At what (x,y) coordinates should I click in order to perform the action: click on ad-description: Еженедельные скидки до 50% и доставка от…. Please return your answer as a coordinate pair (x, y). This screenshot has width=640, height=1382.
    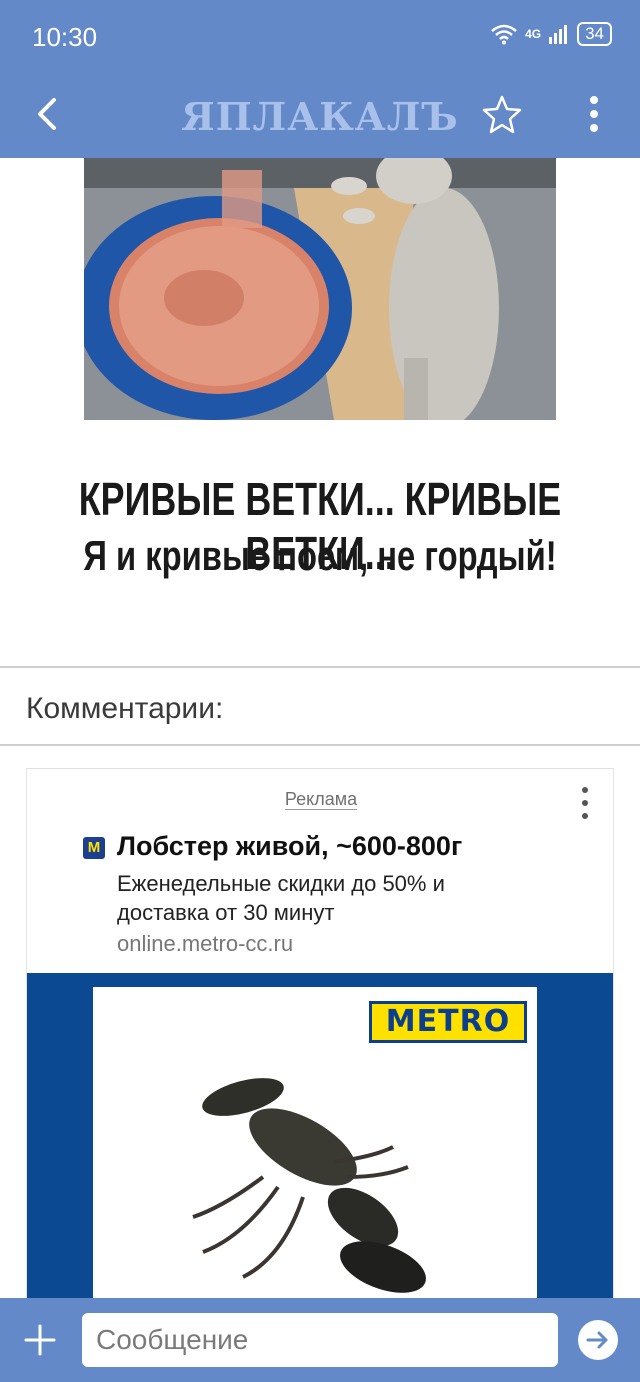
    Looking at the image, I should click on (281, 898).